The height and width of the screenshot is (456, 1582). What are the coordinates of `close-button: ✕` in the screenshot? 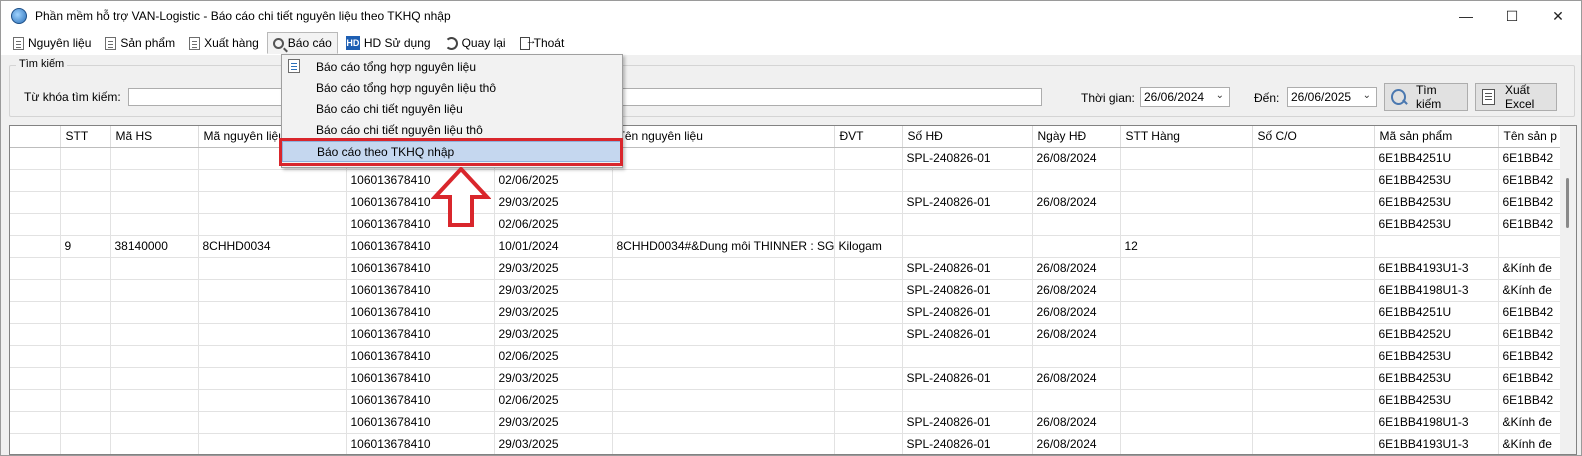 It's located at (1558, 16).